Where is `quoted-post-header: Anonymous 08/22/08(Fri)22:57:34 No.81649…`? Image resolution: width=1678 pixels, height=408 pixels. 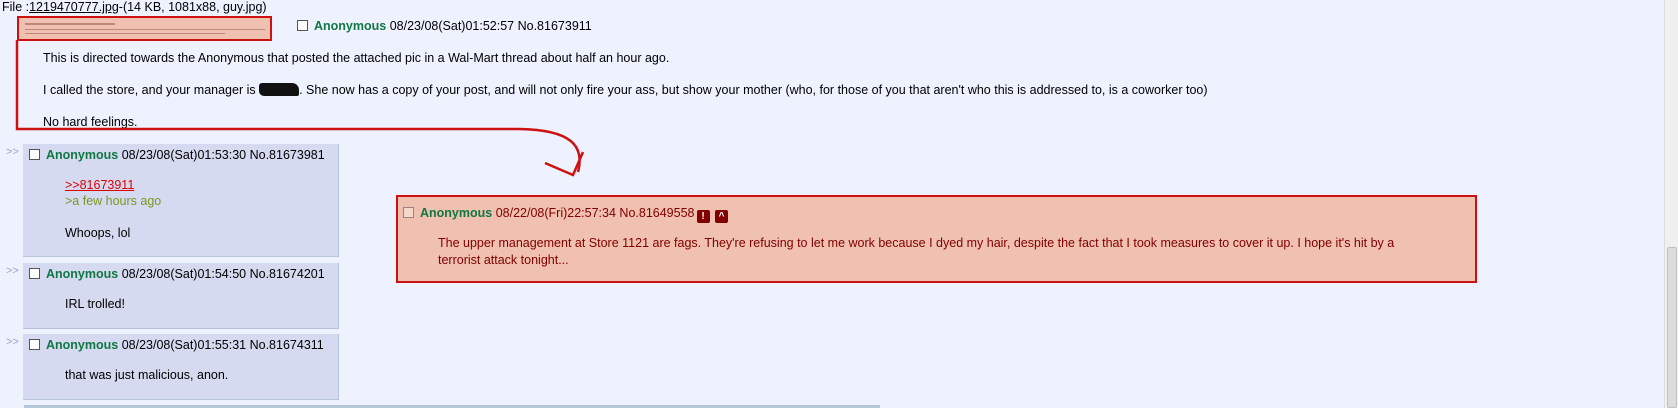
quoted-post-header: Anonymous 08/22/08(Fri)22:57:34 No.81649… is located at coordinates (565, 214).